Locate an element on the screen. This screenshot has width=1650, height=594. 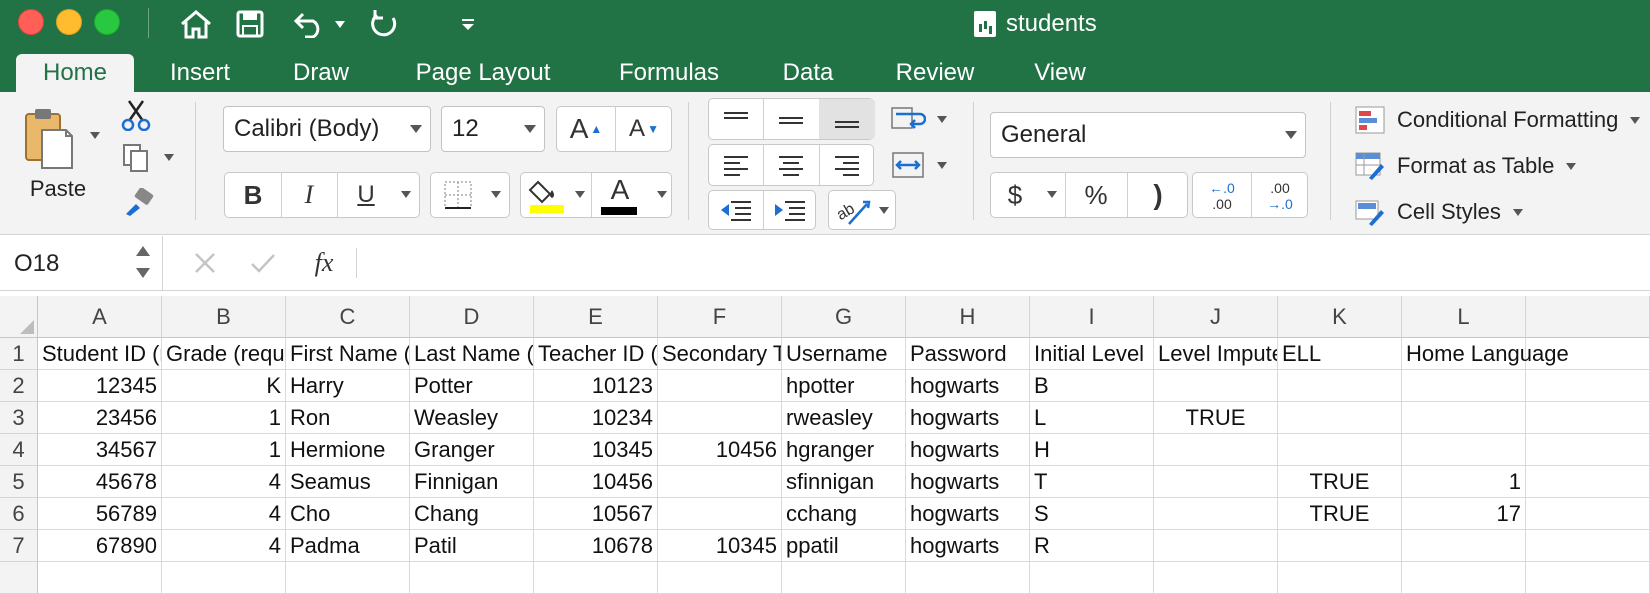
cancel-entry-icon is located at coordinates (205, 263).